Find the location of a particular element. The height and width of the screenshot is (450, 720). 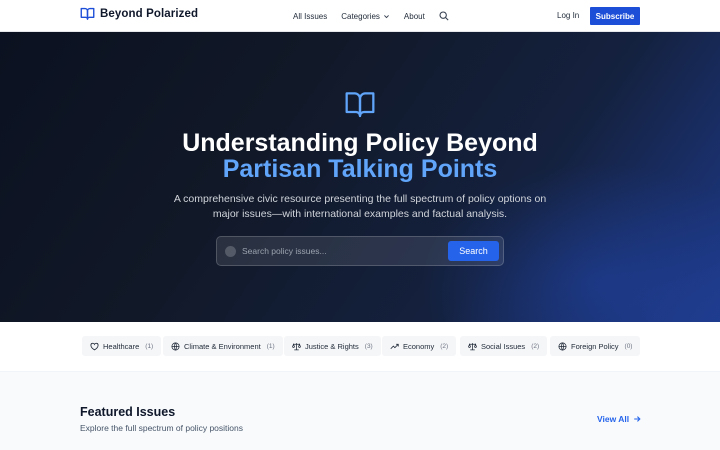

category-label: Social Issues is located at coordinates (503, 346).